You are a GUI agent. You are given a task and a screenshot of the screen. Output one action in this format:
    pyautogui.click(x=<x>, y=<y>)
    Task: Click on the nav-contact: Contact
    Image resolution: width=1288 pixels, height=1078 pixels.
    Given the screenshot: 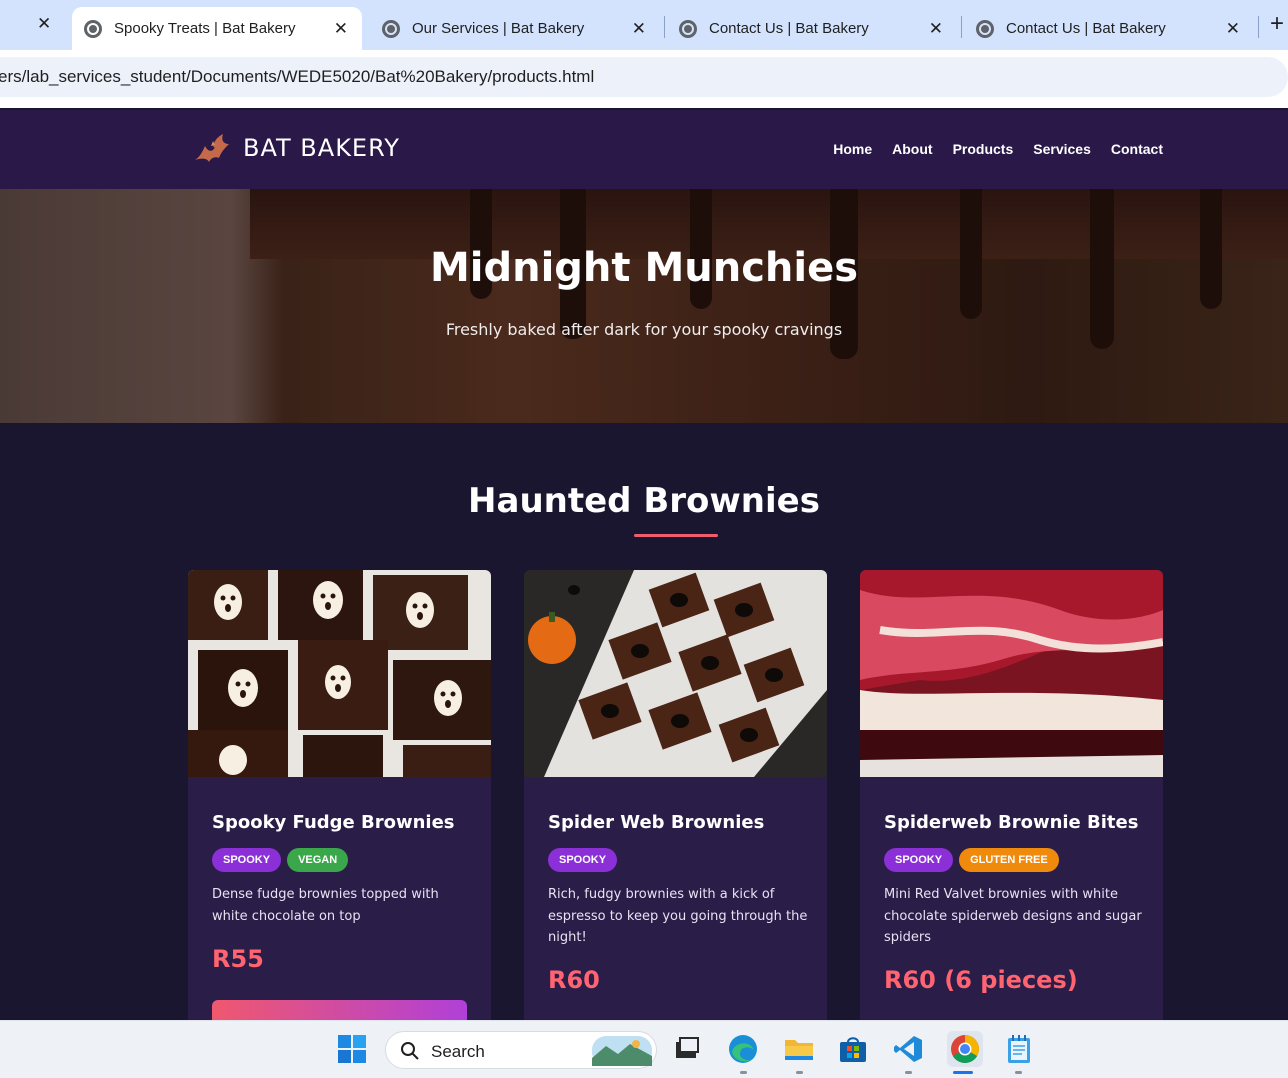 What is the action you would take?
    pyautogui.click(x=1137, y=149)
    